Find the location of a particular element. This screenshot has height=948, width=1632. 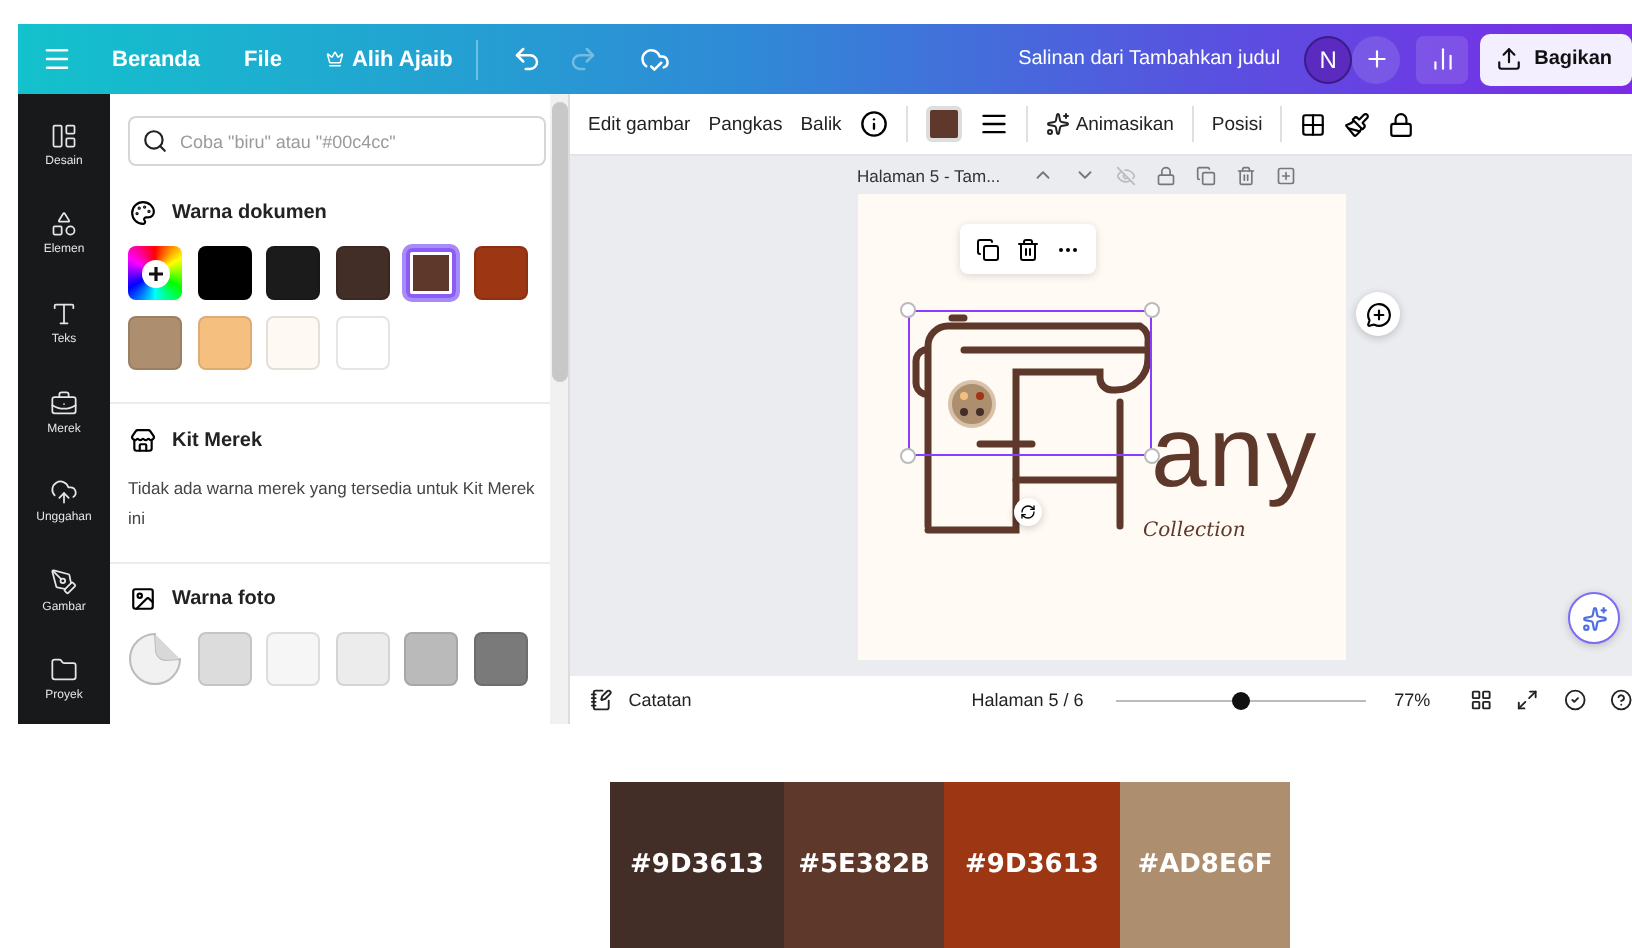

logo-word: any is located at coordinates (1235, 452).